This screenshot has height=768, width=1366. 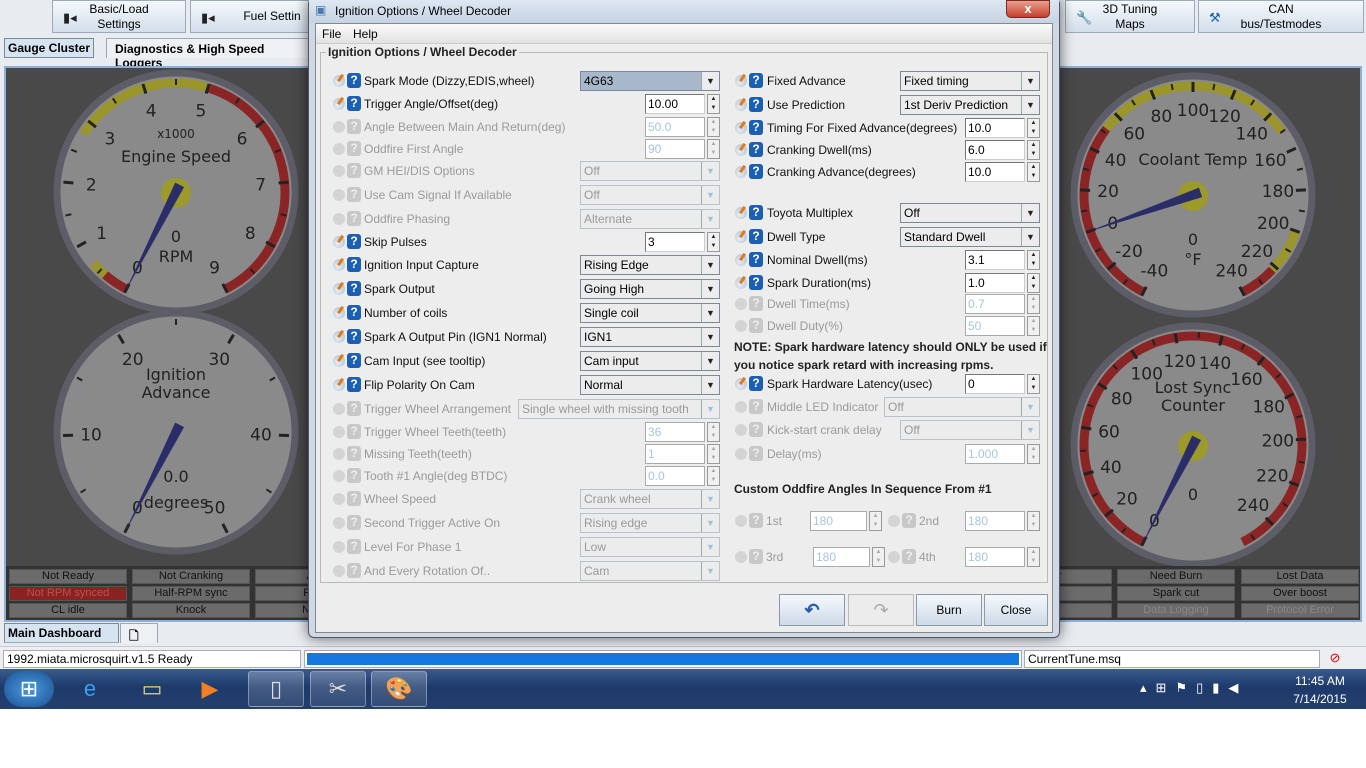 What do you see at coordinates (650, 571) in the screenshot?
I see `dropdown: Cam ▼` at bounding box center [650, 571].